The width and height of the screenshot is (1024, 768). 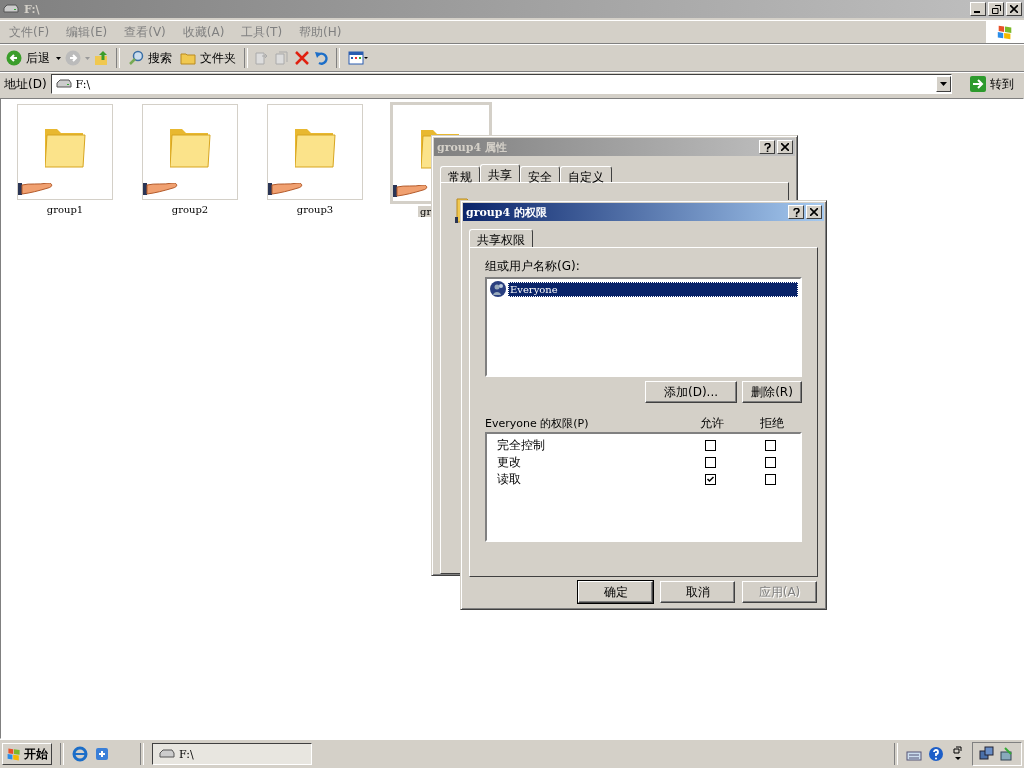 I want to click on go-arrow-icon, so click(x=978, y=84).